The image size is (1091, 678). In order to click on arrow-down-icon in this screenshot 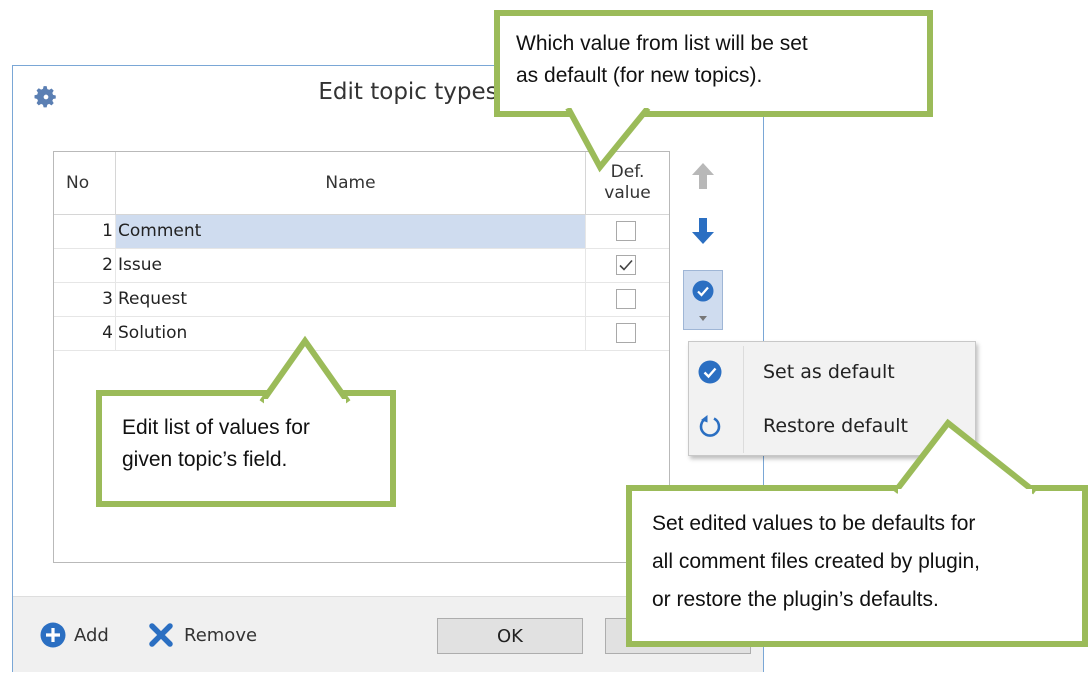, I will do `click(703, 231)`.